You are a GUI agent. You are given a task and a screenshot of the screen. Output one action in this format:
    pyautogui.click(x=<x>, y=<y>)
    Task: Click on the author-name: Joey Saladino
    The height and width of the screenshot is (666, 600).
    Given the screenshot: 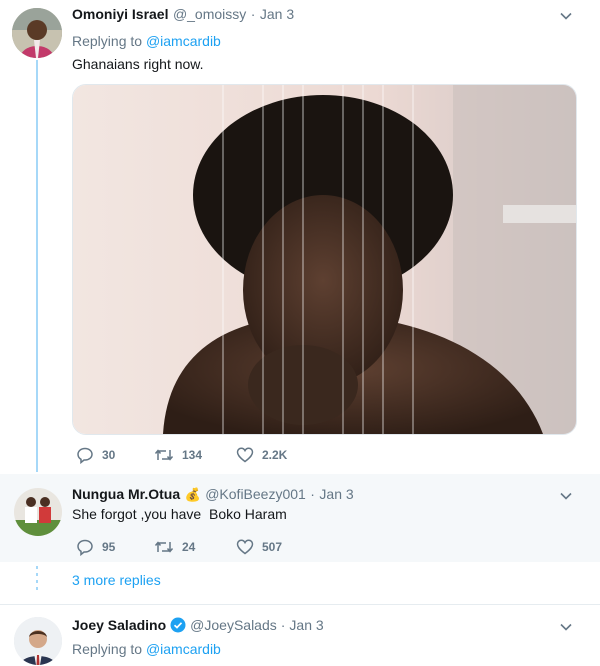 What is the action you would take?
    pyautogui.click(x=119, y=625)
    